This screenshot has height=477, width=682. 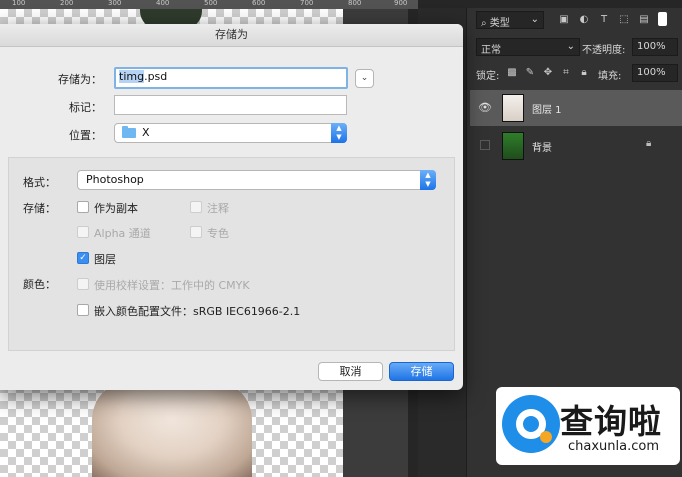 I want to click on shape-filter-icon: ⬚, so click(x=624, y=20).